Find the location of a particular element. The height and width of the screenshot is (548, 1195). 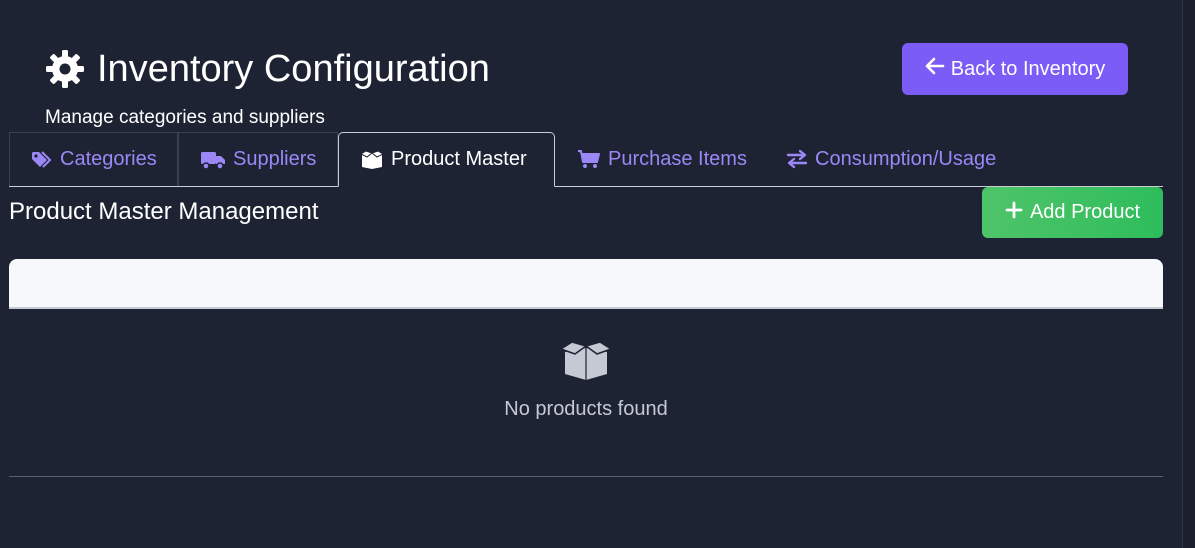

tab-categories: Categories is located at coordinates (93, 159).